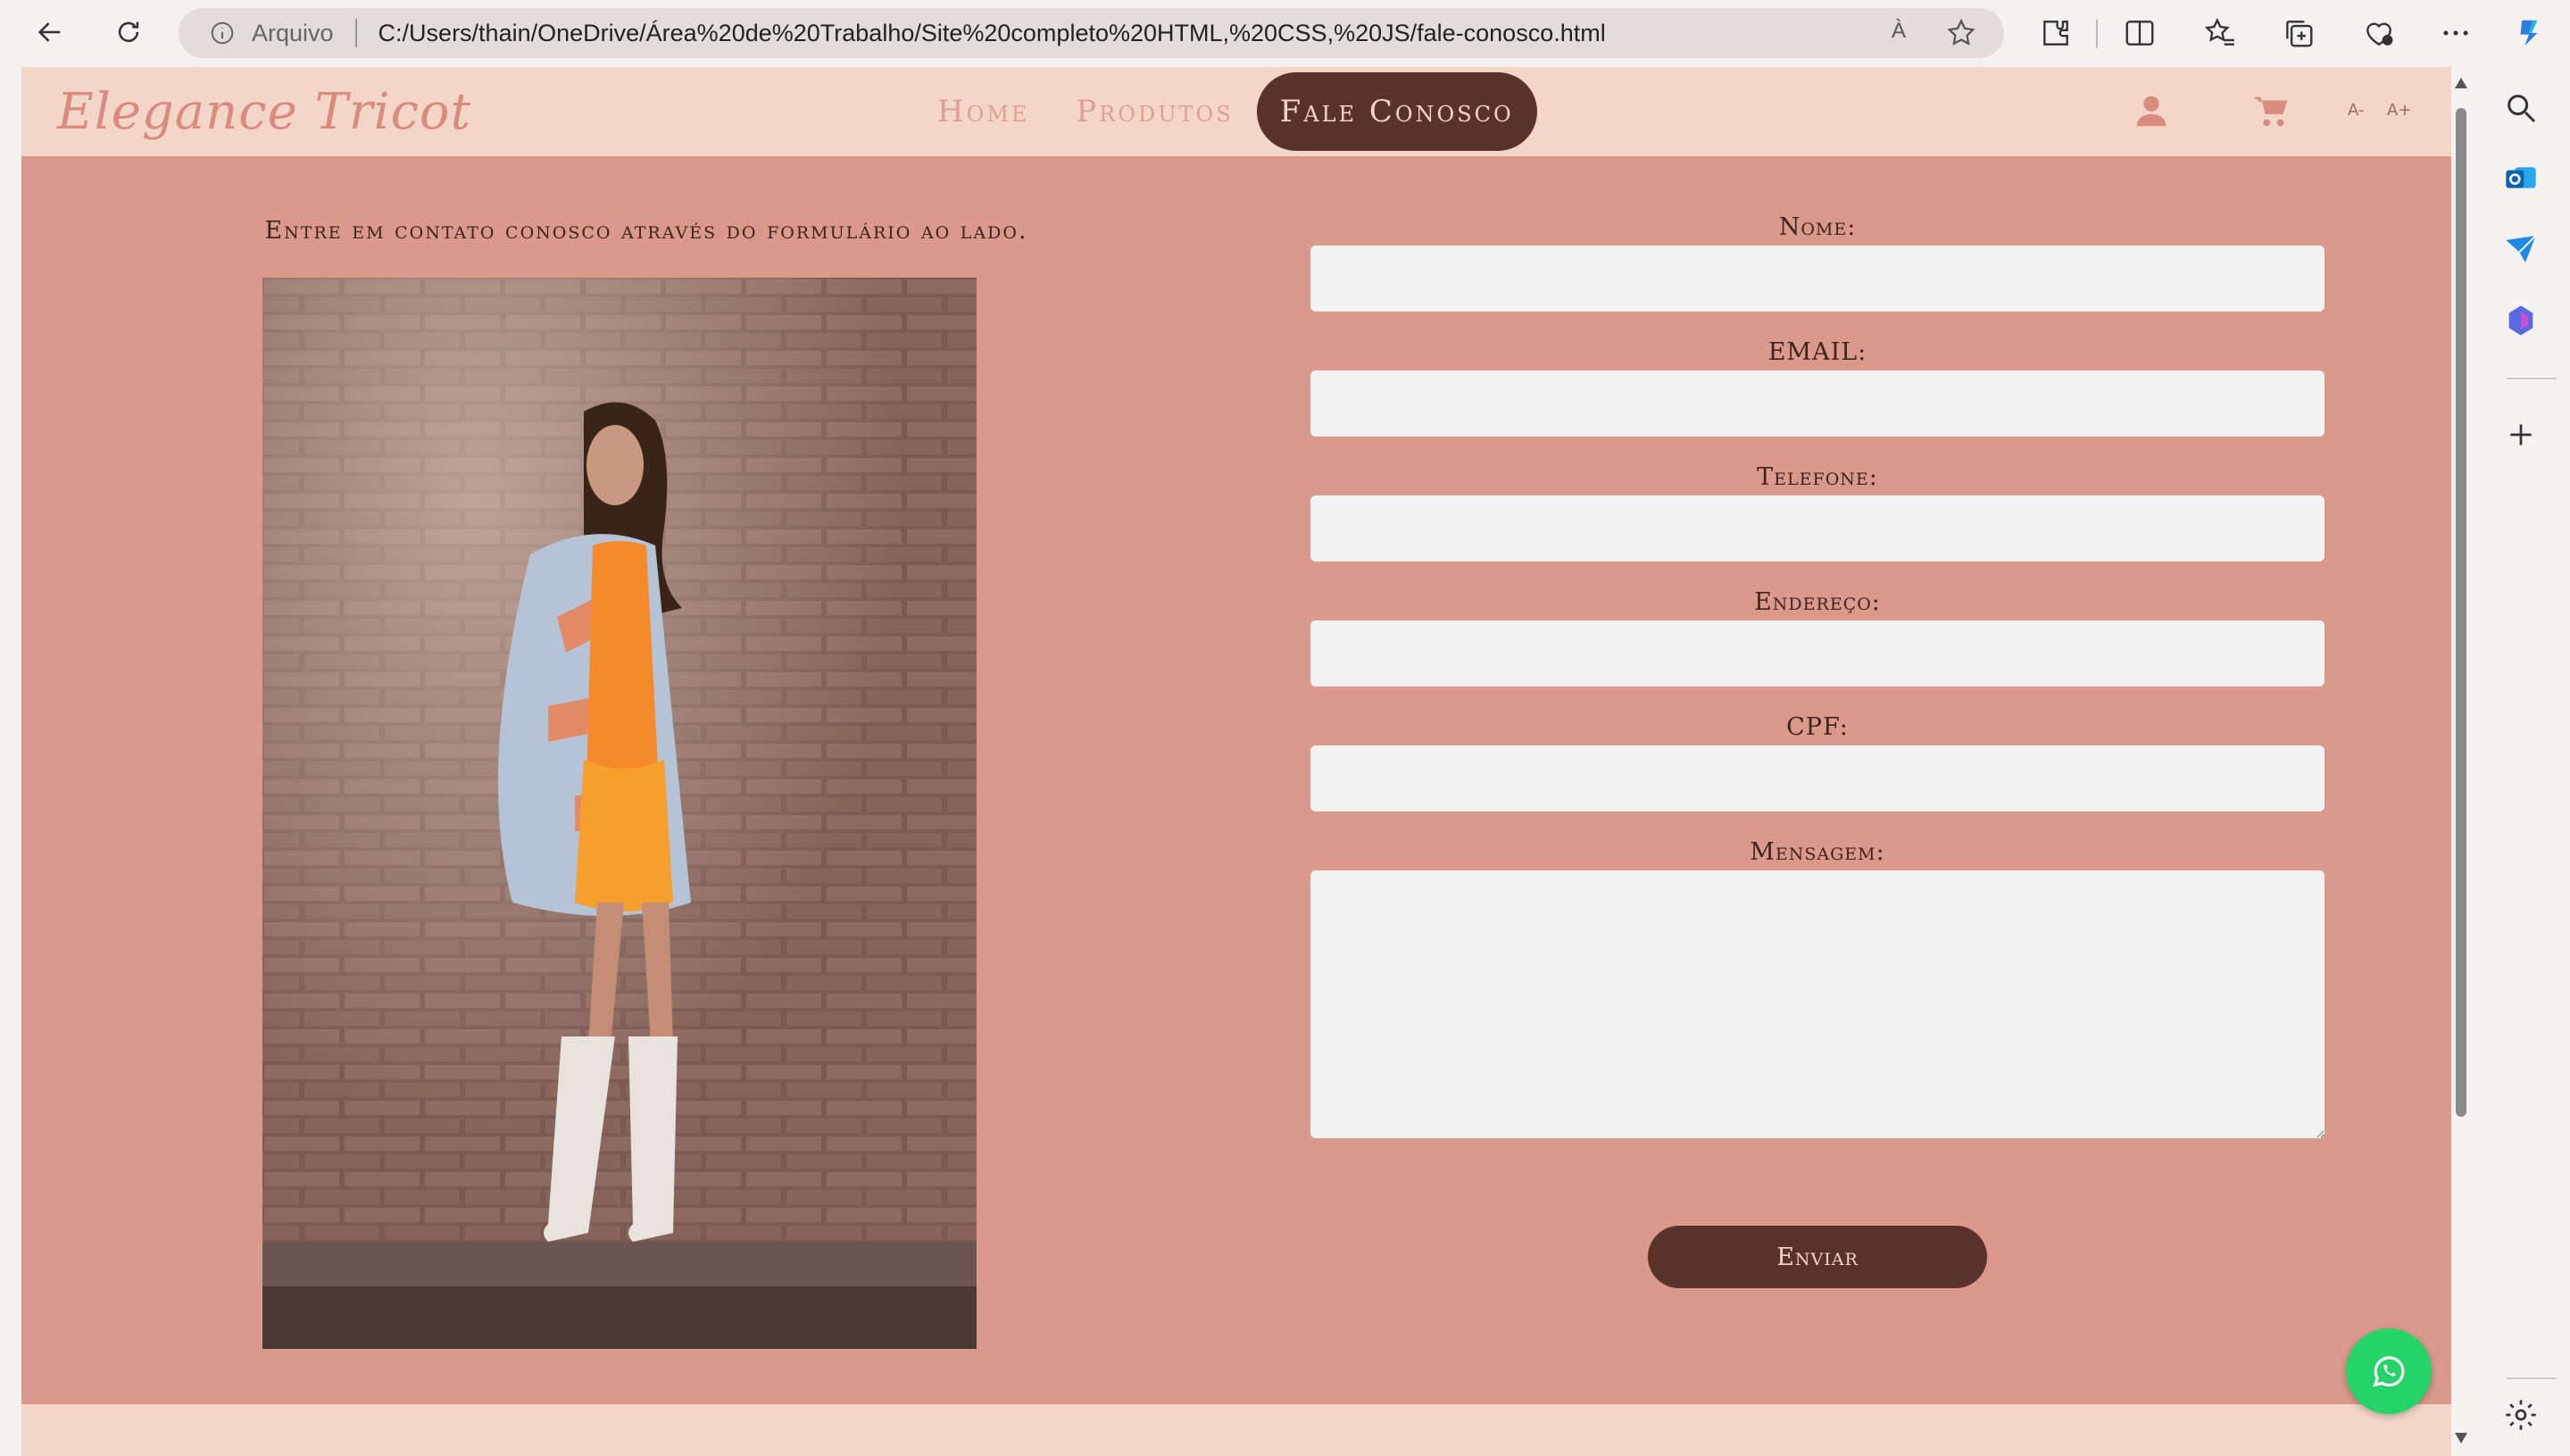  I want to click on page-scrollbar, so click(2461, 761).